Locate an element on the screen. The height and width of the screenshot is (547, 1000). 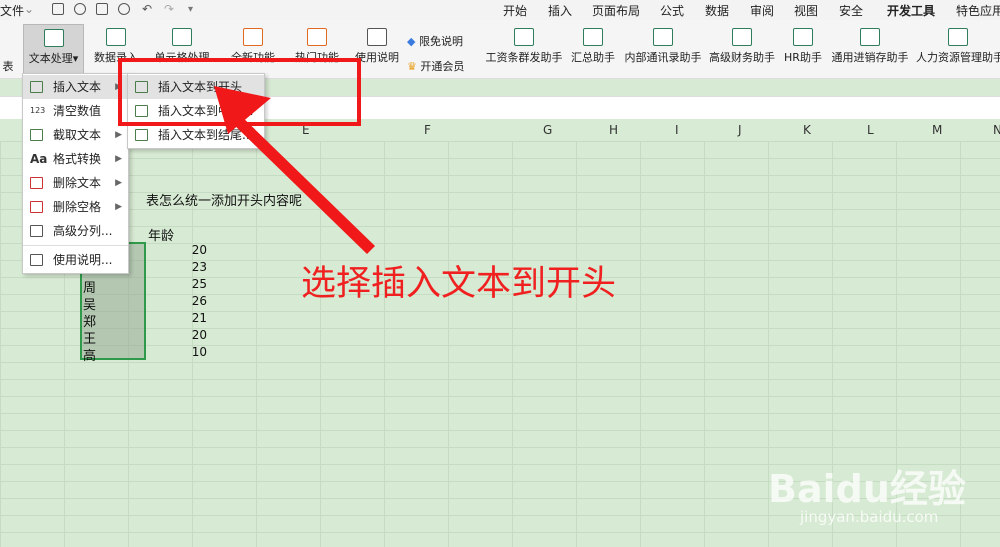
watermark-brand: Baidu经验 is located at coordinates (867, 489).